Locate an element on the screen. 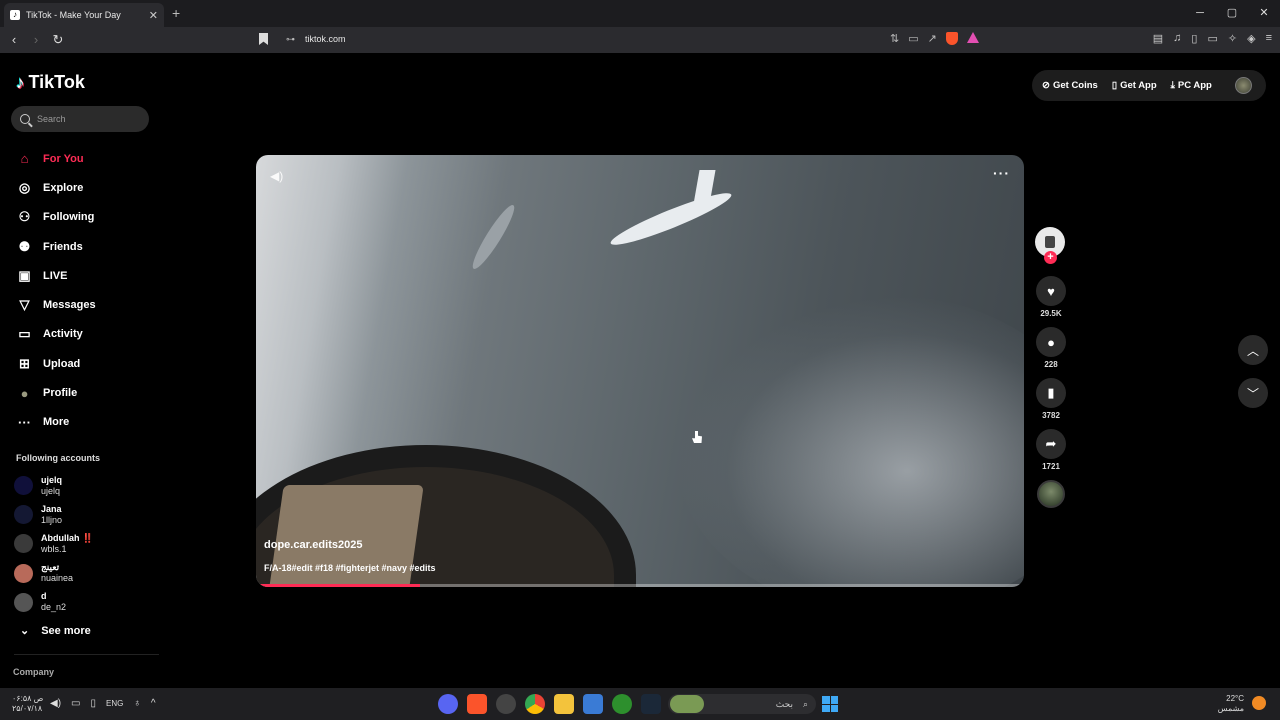 Image resolution: width=1280 pixels, height=720 pixels. weather-widget: 22°C مشمس is located at coordinates (1231, 704).